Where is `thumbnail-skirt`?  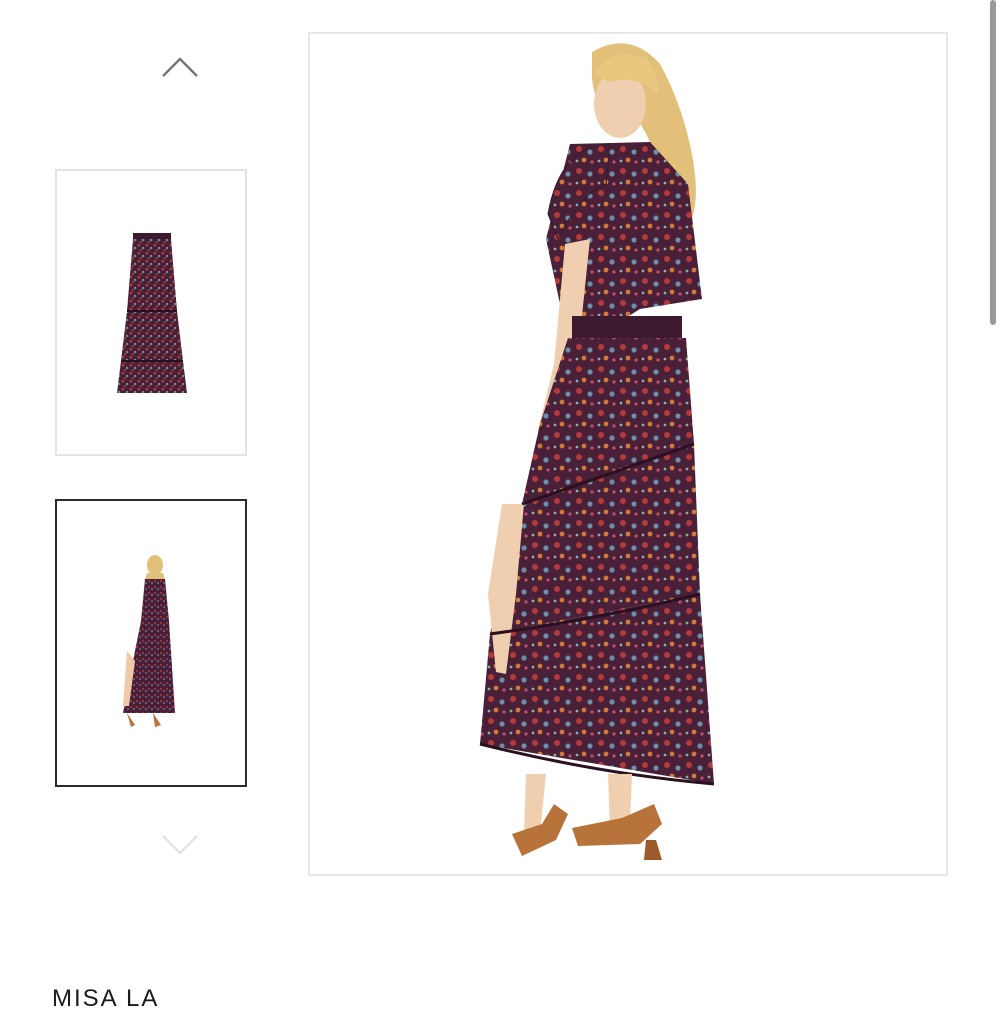
thumbnail-skirt is located at coordinates (151, 312).